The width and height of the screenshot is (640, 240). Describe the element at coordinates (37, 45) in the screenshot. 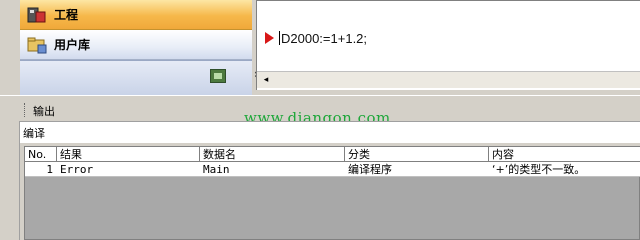

I see `user-library-icon` at that location.